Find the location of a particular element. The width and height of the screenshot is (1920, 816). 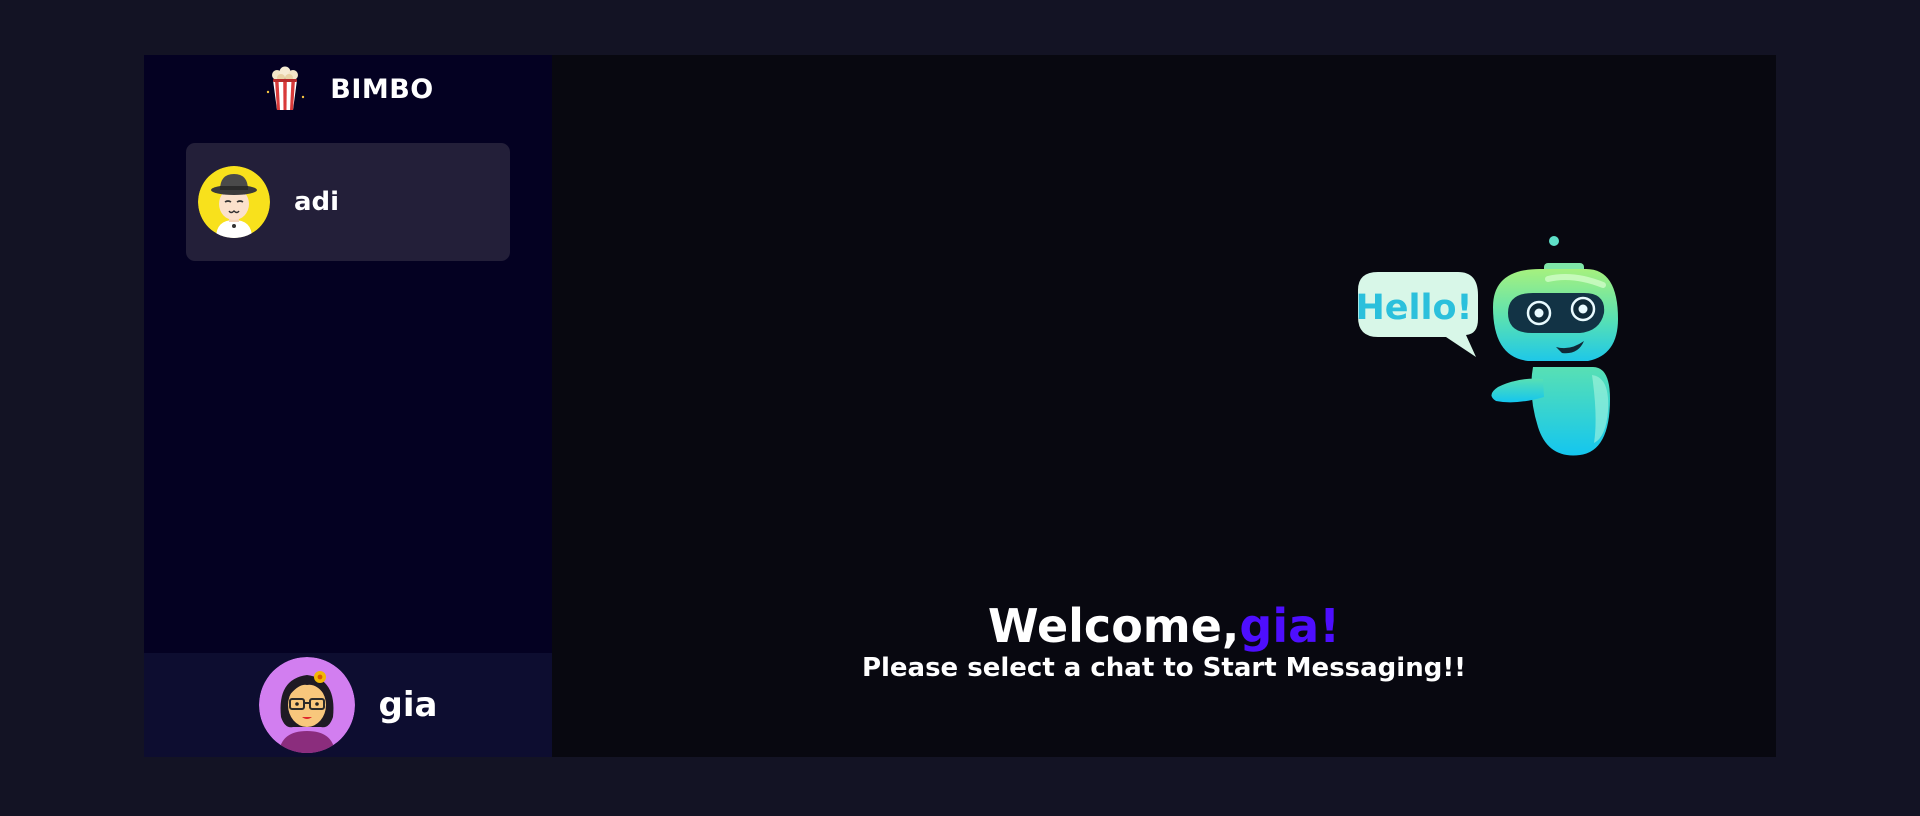

brand-name: BIMBO is located at coordinates (382, 89).